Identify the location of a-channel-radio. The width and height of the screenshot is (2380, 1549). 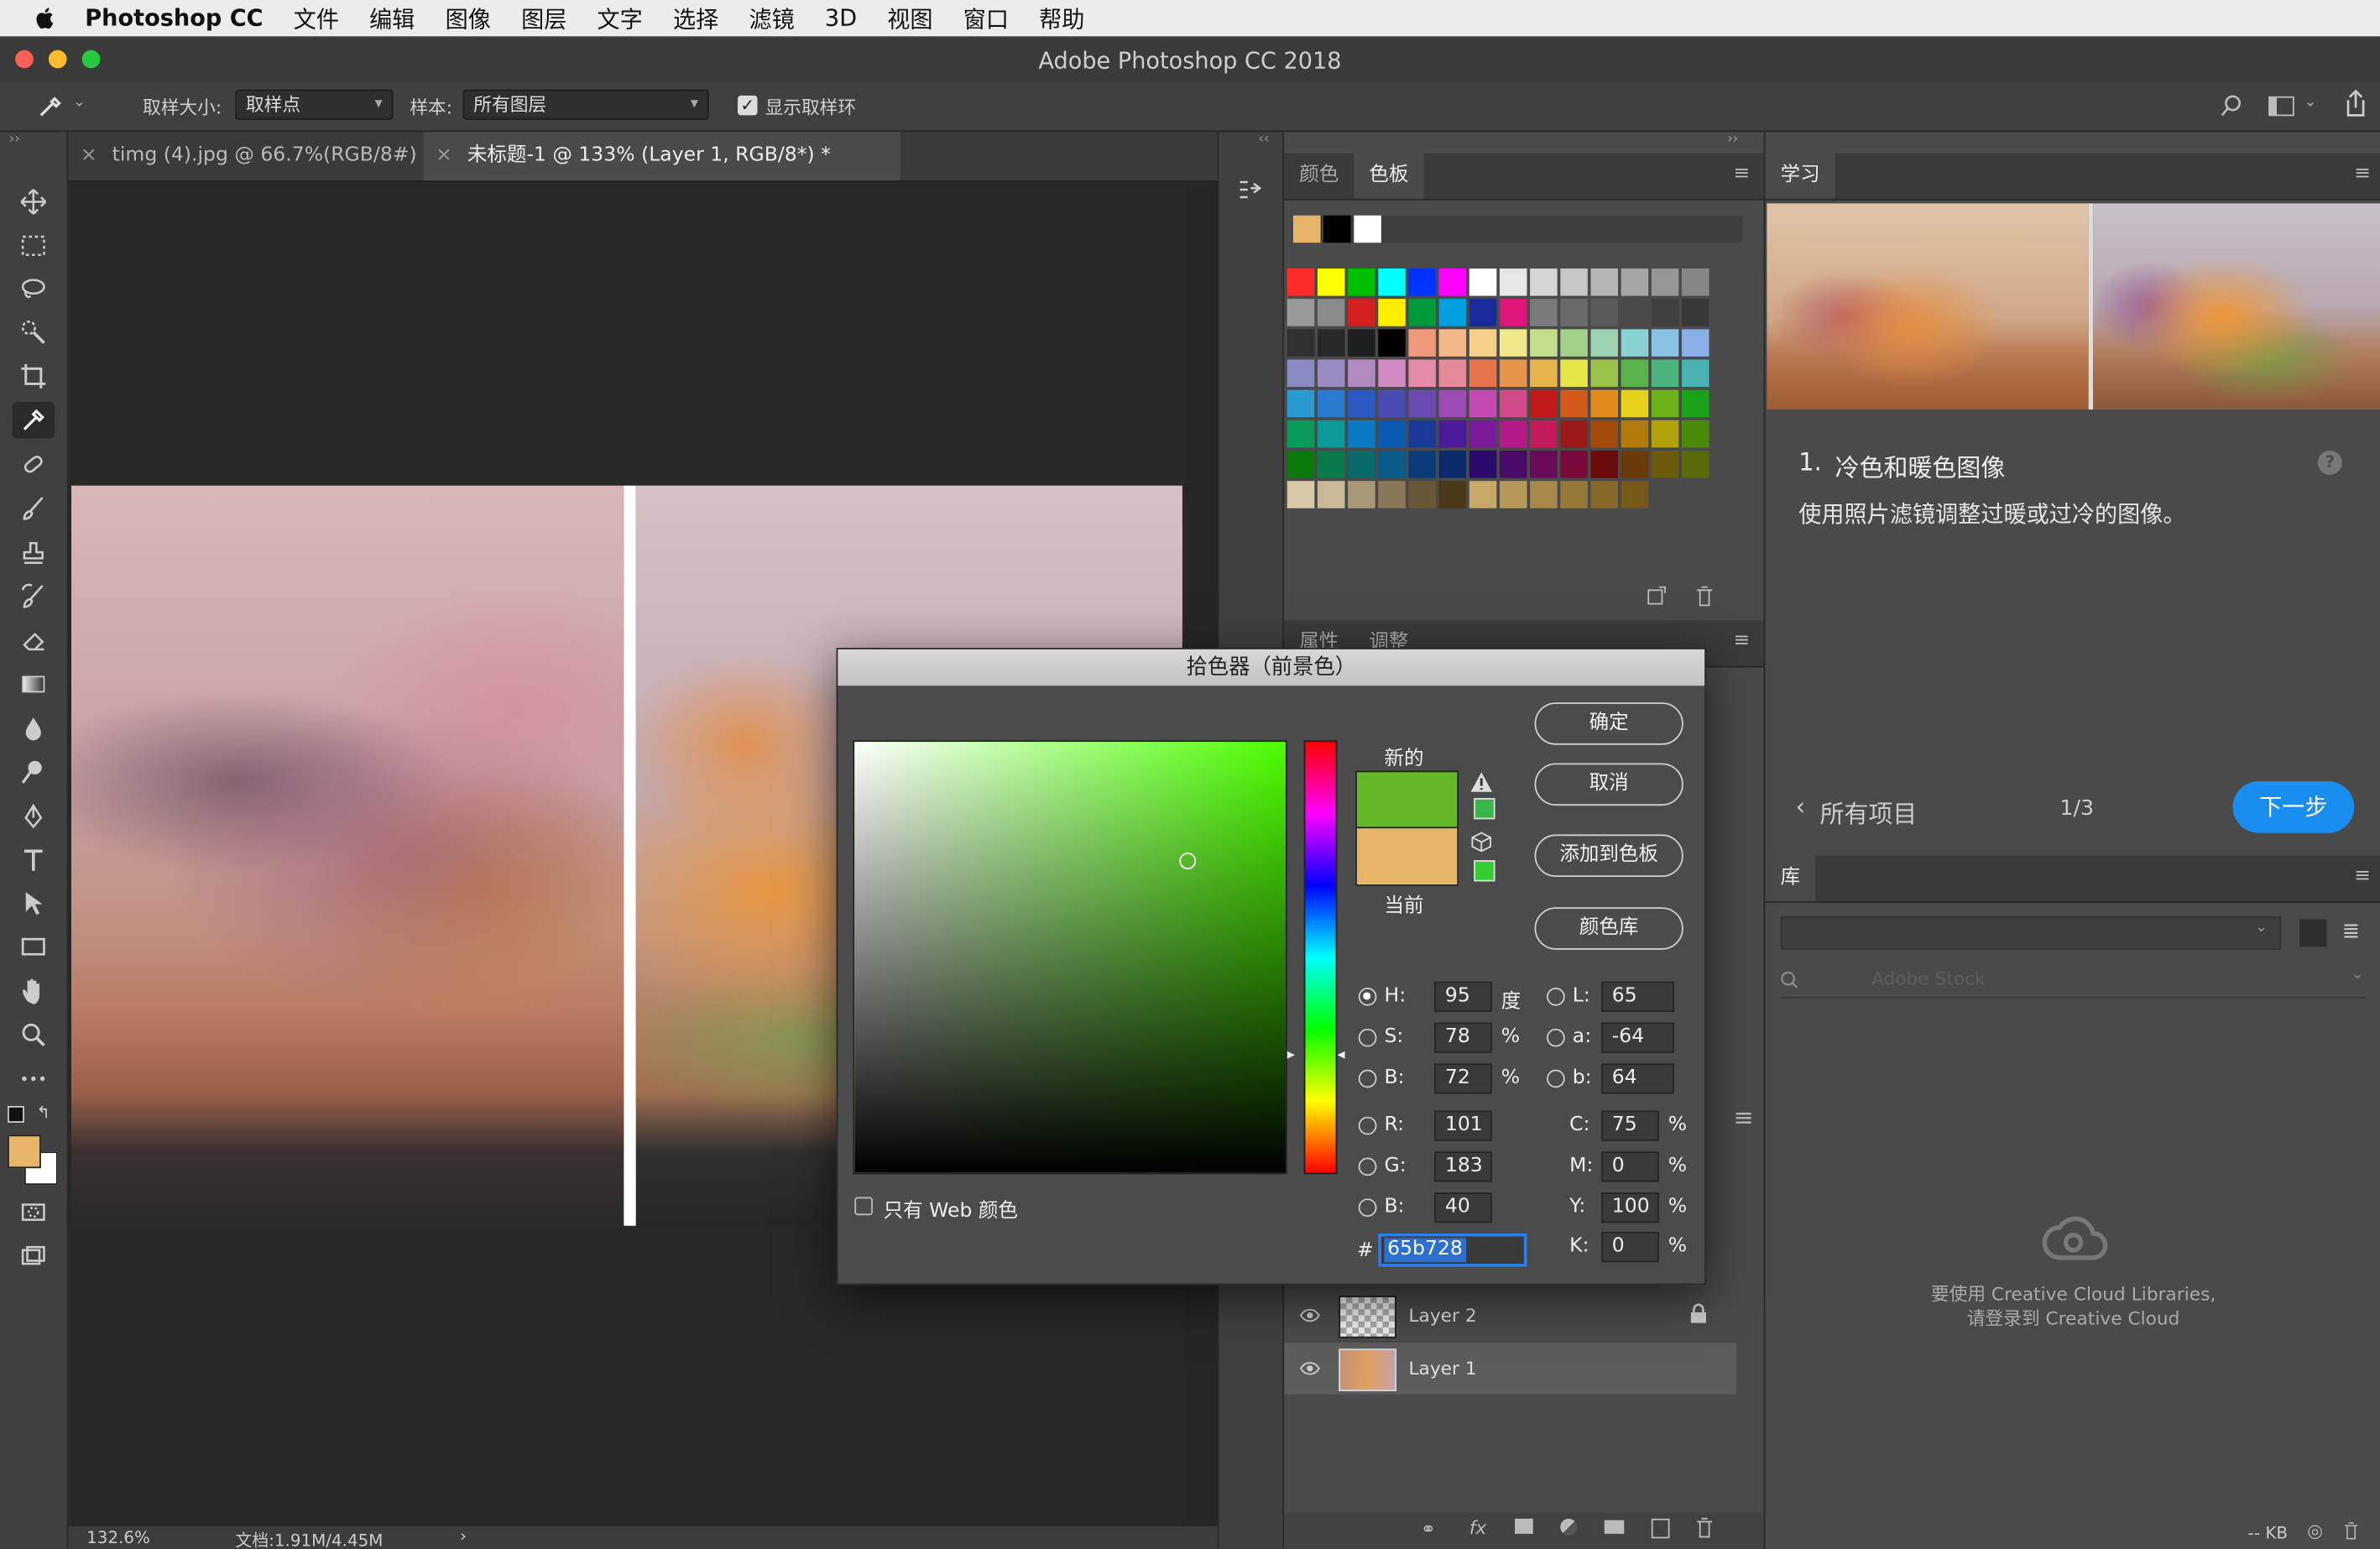
(1556, 1038).